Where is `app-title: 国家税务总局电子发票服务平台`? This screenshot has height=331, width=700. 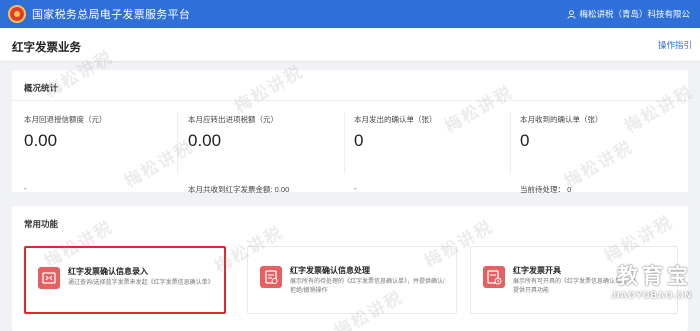 app-title: 国家税务总局电子发票服务平台 is located at coordinates (111, 15).